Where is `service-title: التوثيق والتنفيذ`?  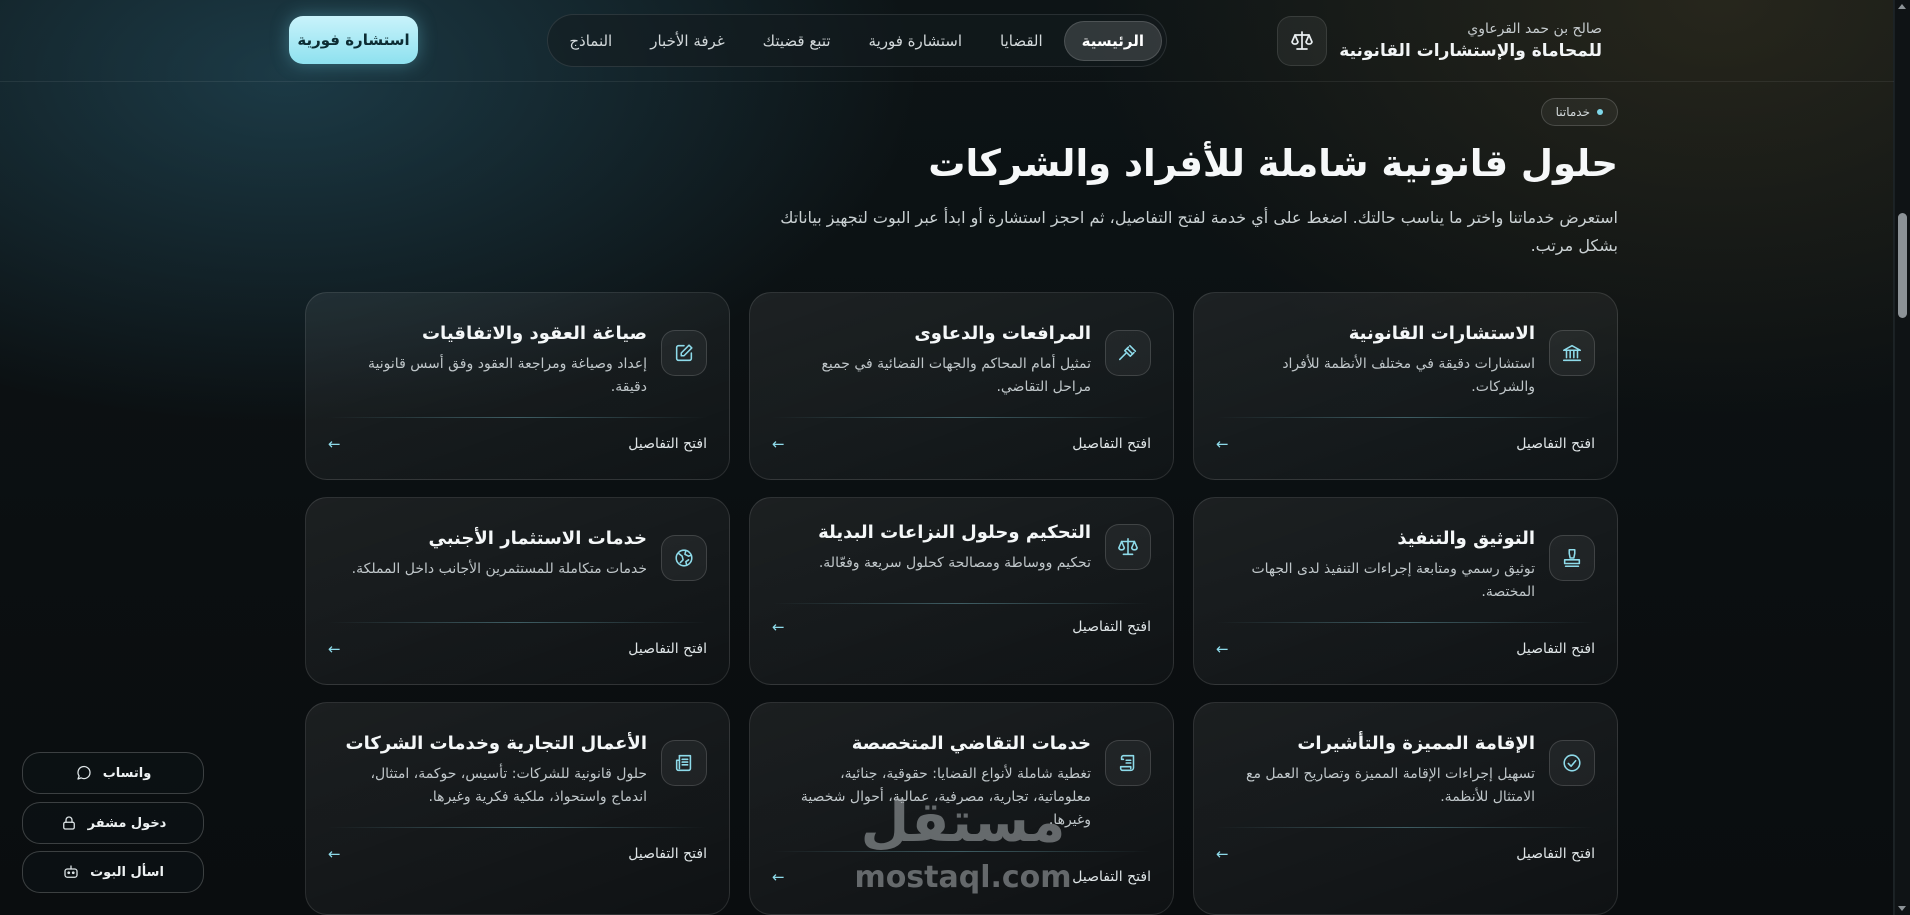
service-title: التوثيق والتنفيذ is located at coordinates (1466, 538).